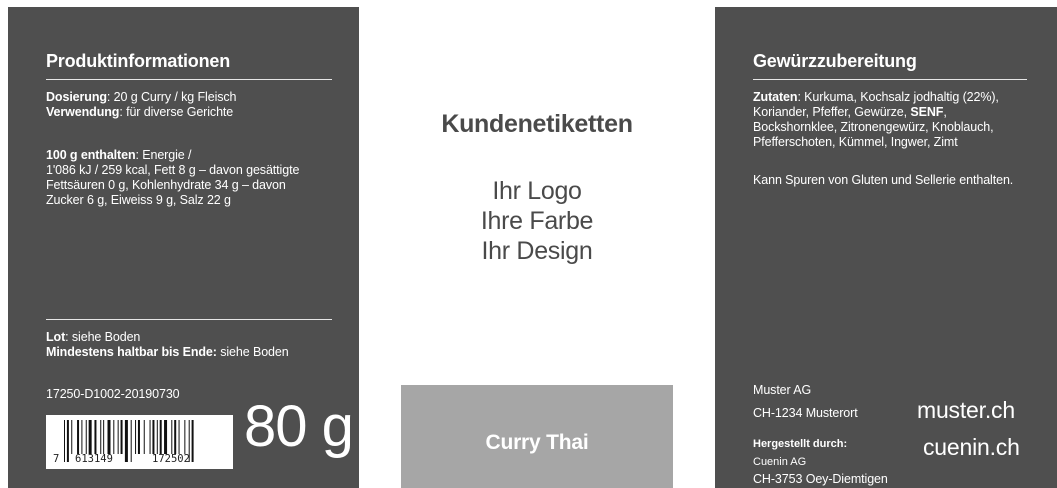  What do you see at coordinates (56, 459) in the screenshot?
I see `barcode-first-digit: 7` at bounding box center [56, 459].